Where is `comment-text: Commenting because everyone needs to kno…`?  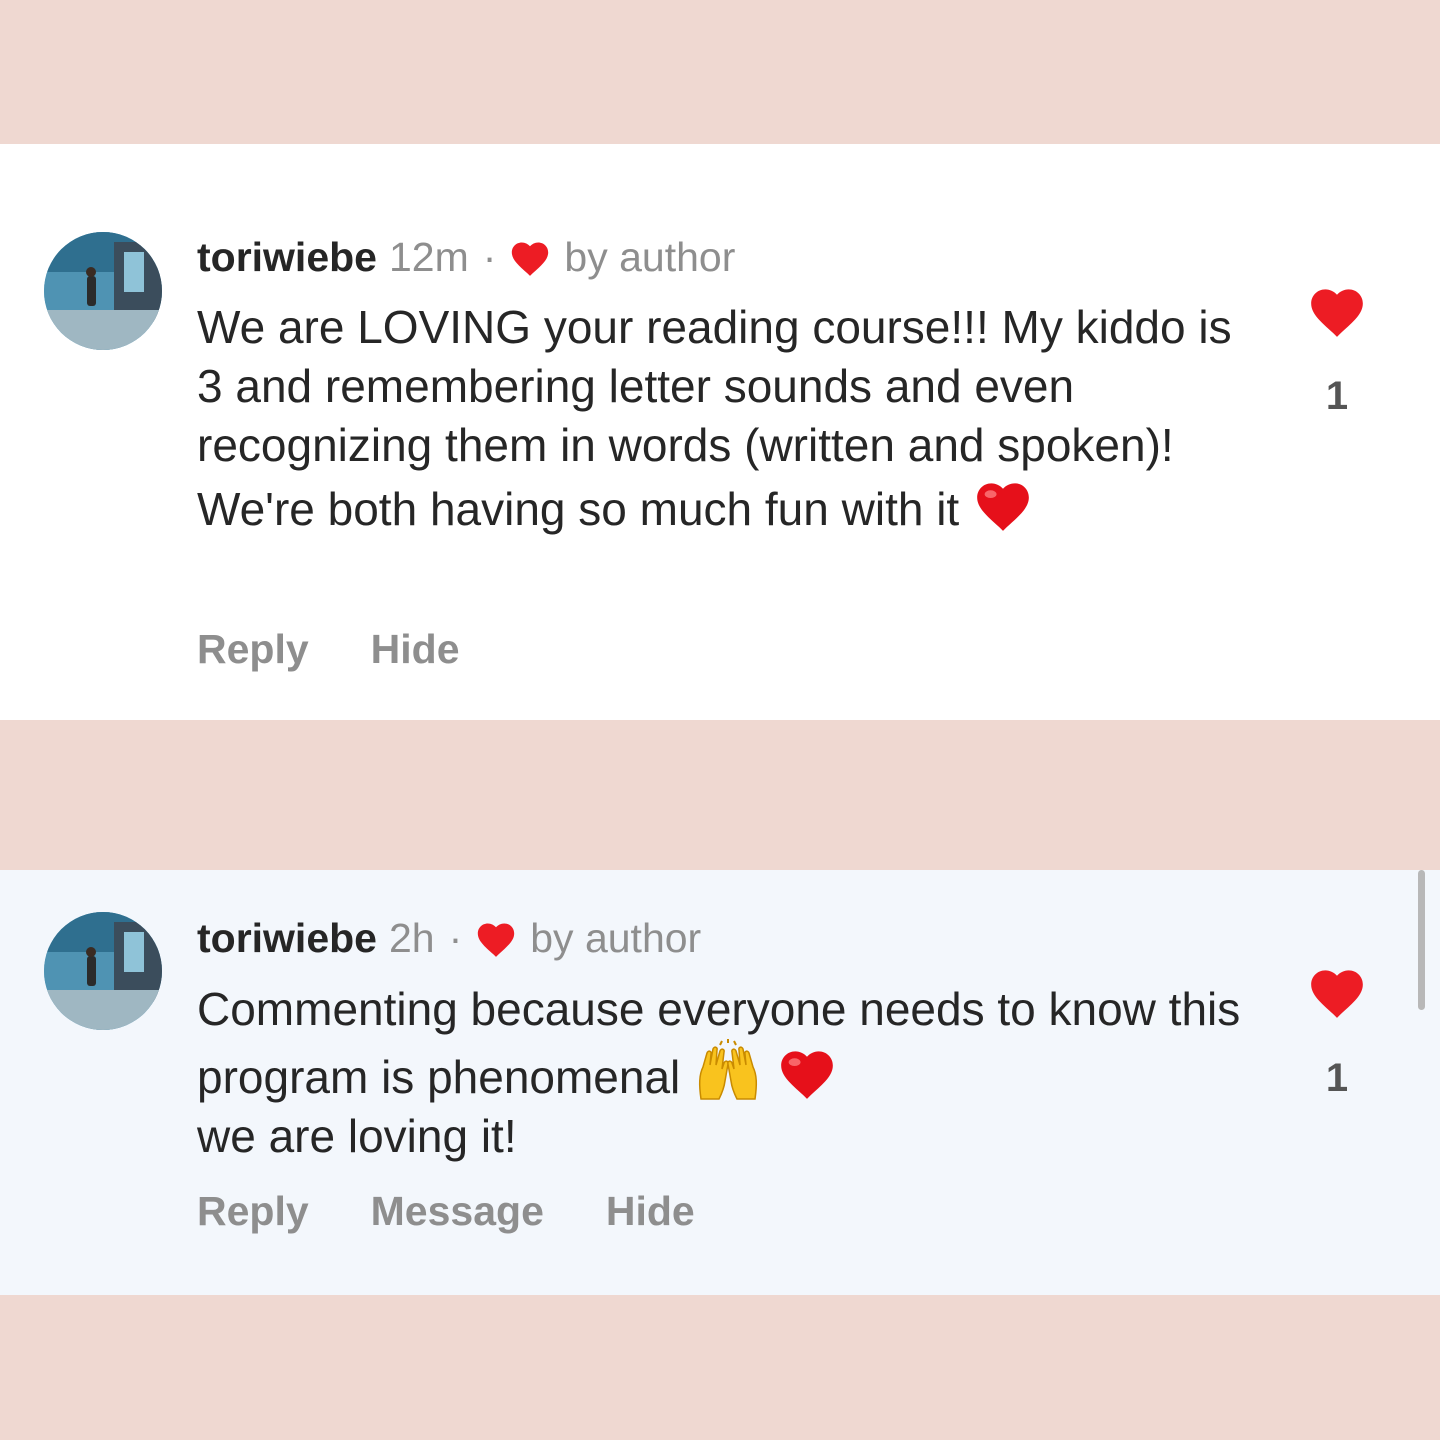 comment-text: Commenting because everyone needs to kno… is located at coordinates (727, 1073).